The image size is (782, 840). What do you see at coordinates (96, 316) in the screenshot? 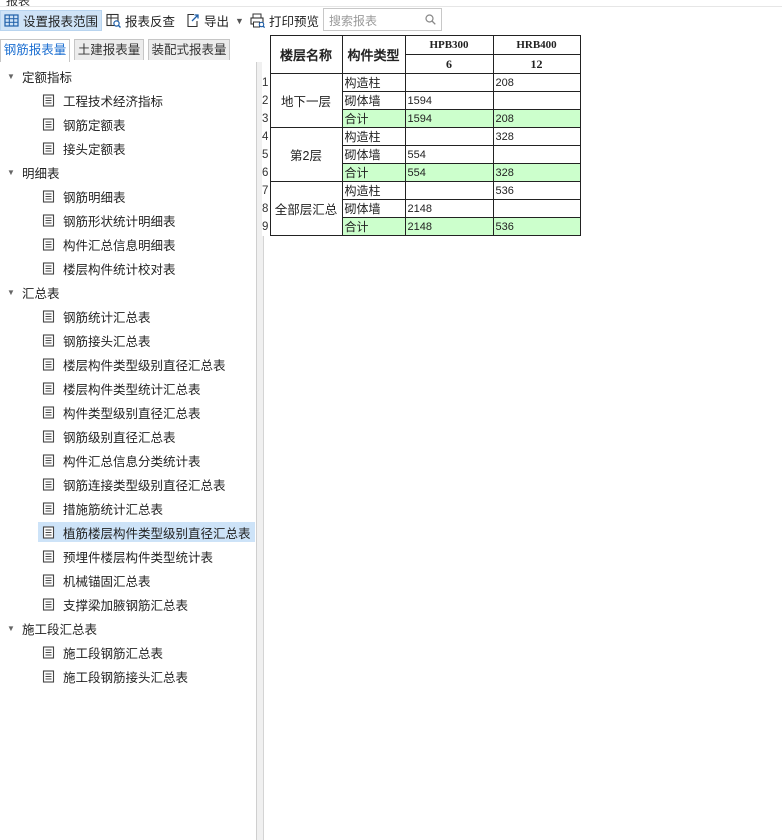
I see `tree-item: 钢筋统计汇总表` at bounding box center [96, 316].